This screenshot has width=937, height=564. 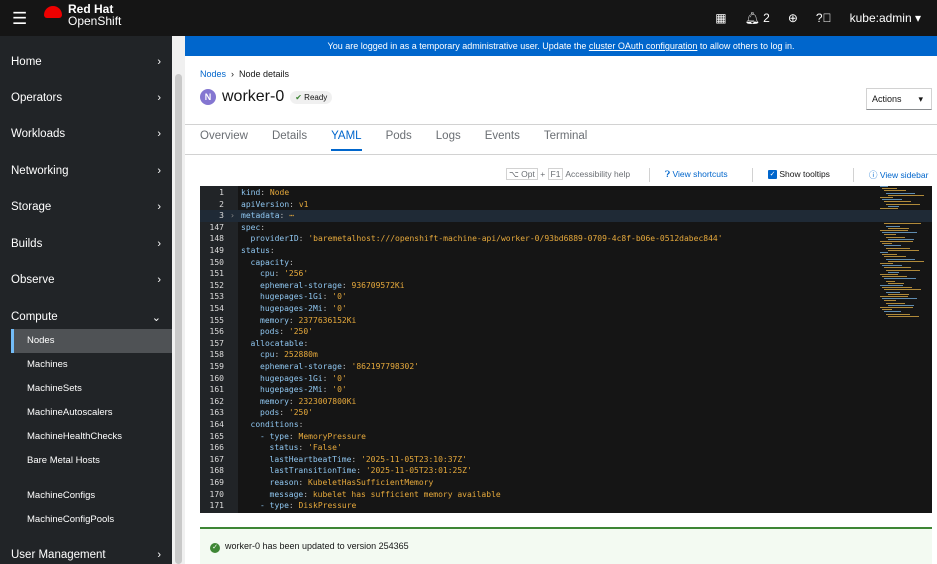 I want to click on tab-terminal: Terminal, so click(x=565, y=140).